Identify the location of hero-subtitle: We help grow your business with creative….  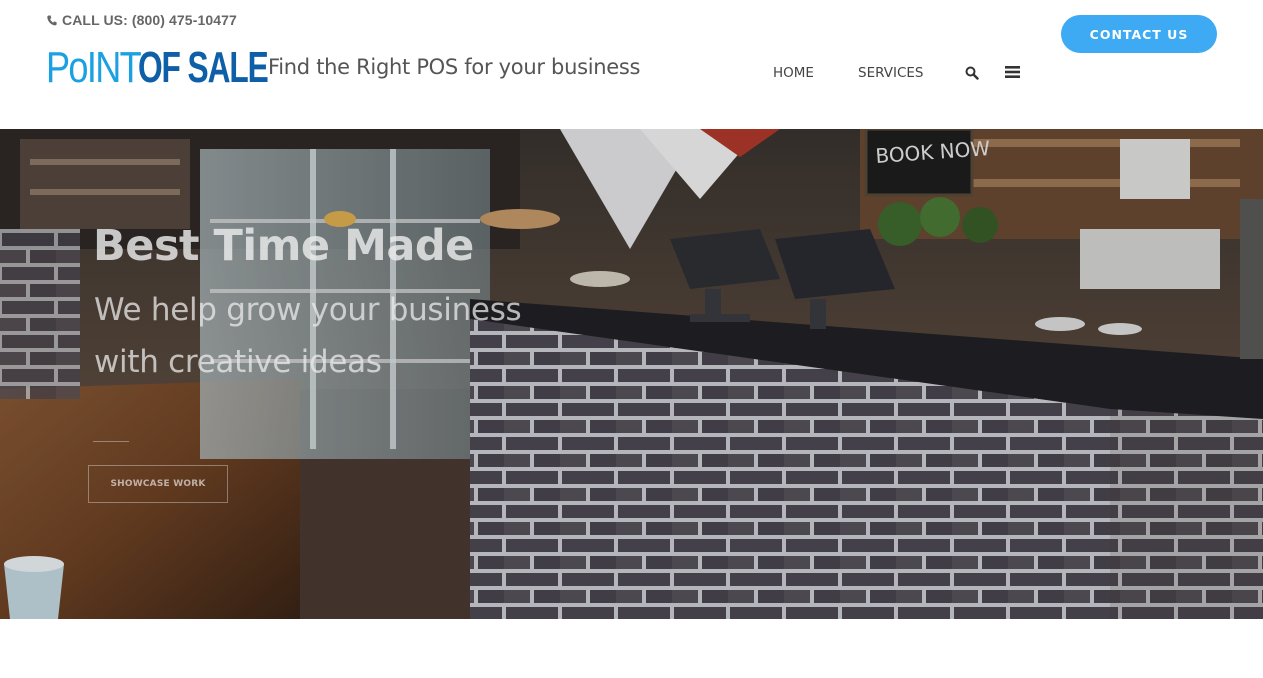
(308, 336).